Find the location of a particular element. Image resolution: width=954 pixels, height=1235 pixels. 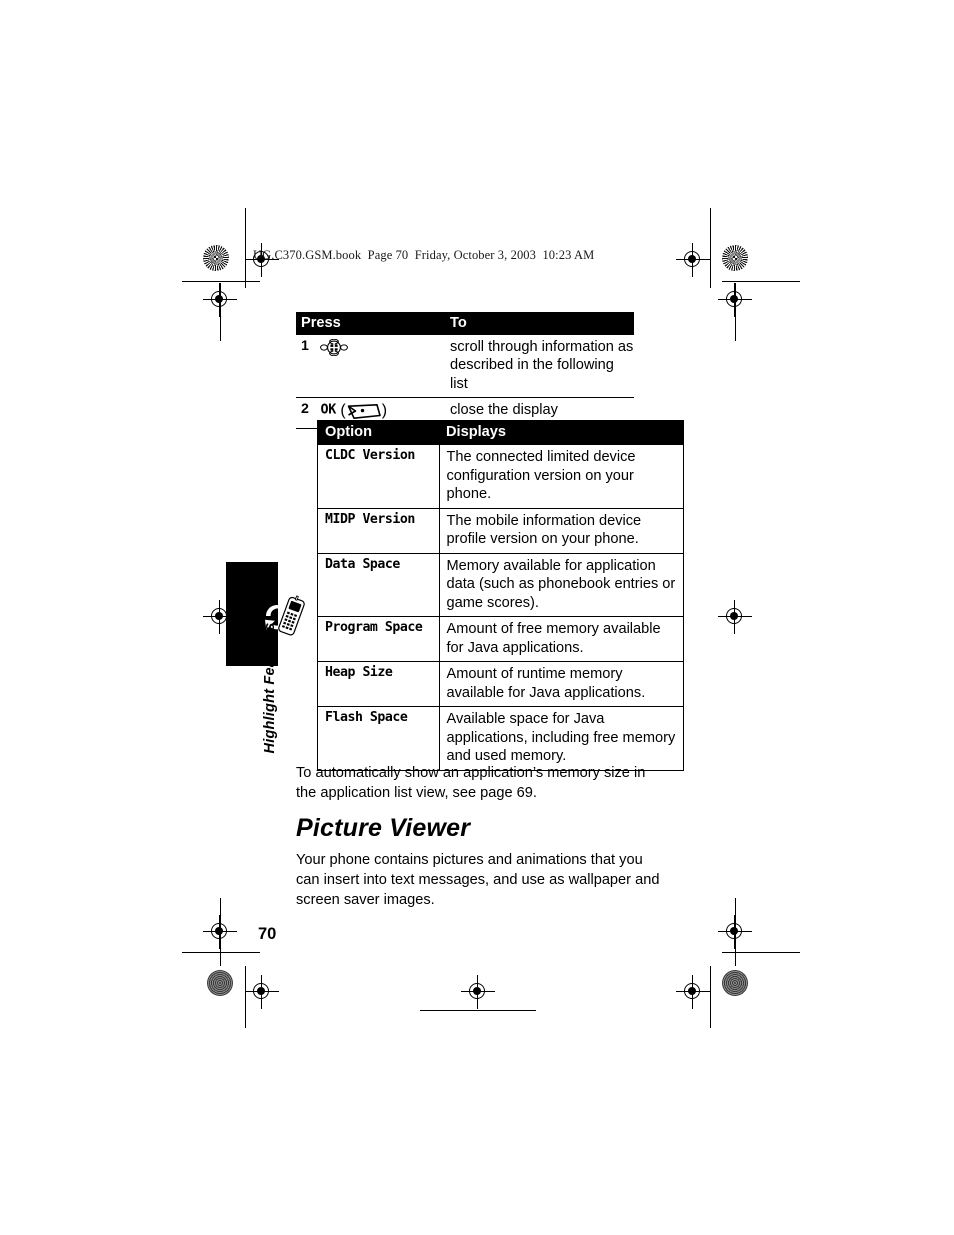

crop-line-h-left-upper is located at coordinates (221, 281).